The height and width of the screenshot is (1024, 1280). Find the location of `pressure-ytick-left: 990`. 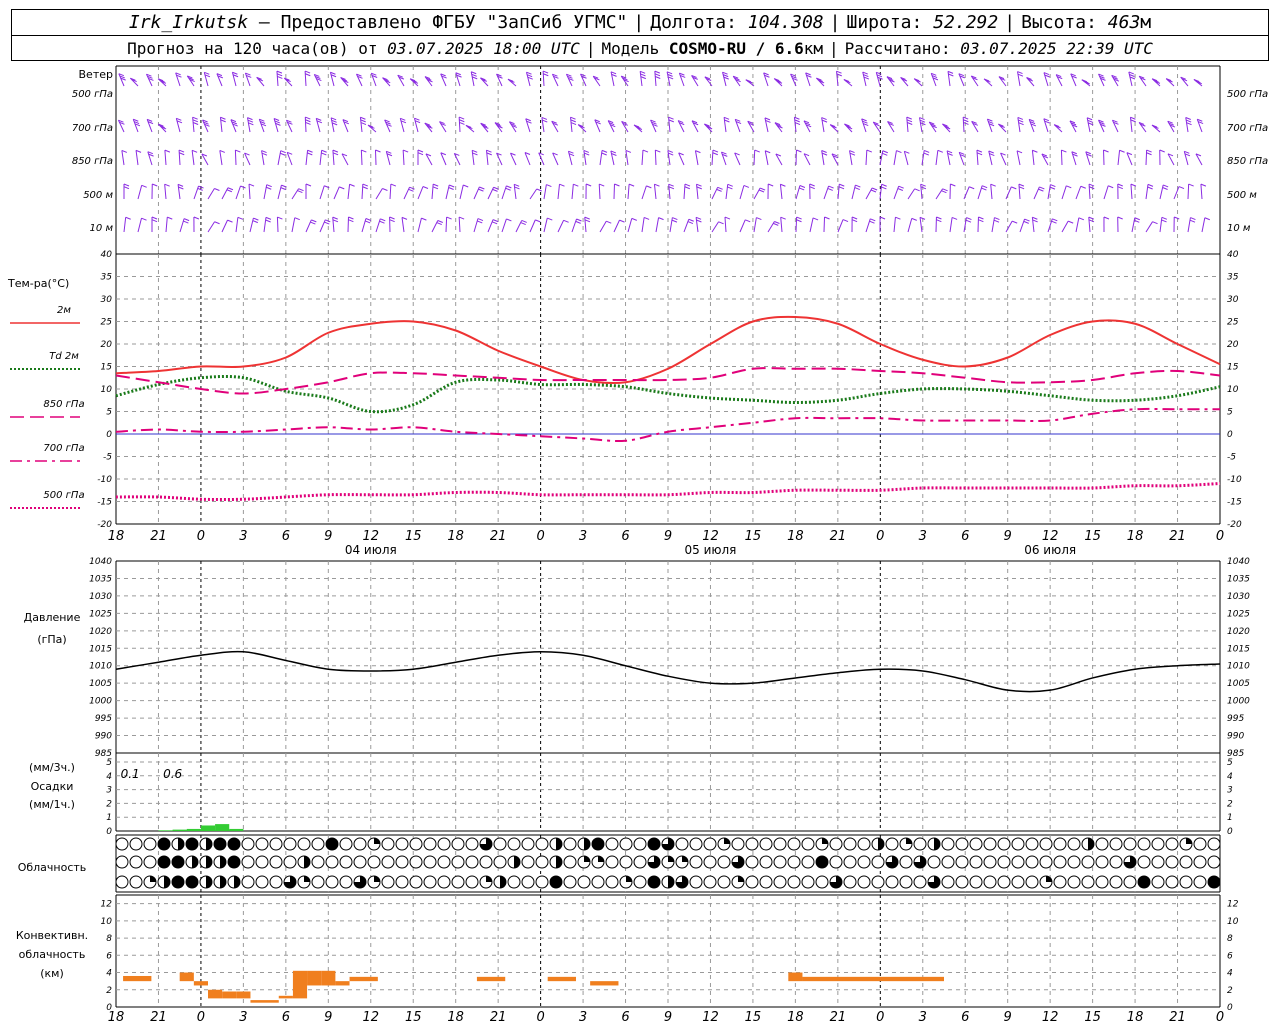

pressure-ytick-left: 990 is located at coordinates (103, 737).